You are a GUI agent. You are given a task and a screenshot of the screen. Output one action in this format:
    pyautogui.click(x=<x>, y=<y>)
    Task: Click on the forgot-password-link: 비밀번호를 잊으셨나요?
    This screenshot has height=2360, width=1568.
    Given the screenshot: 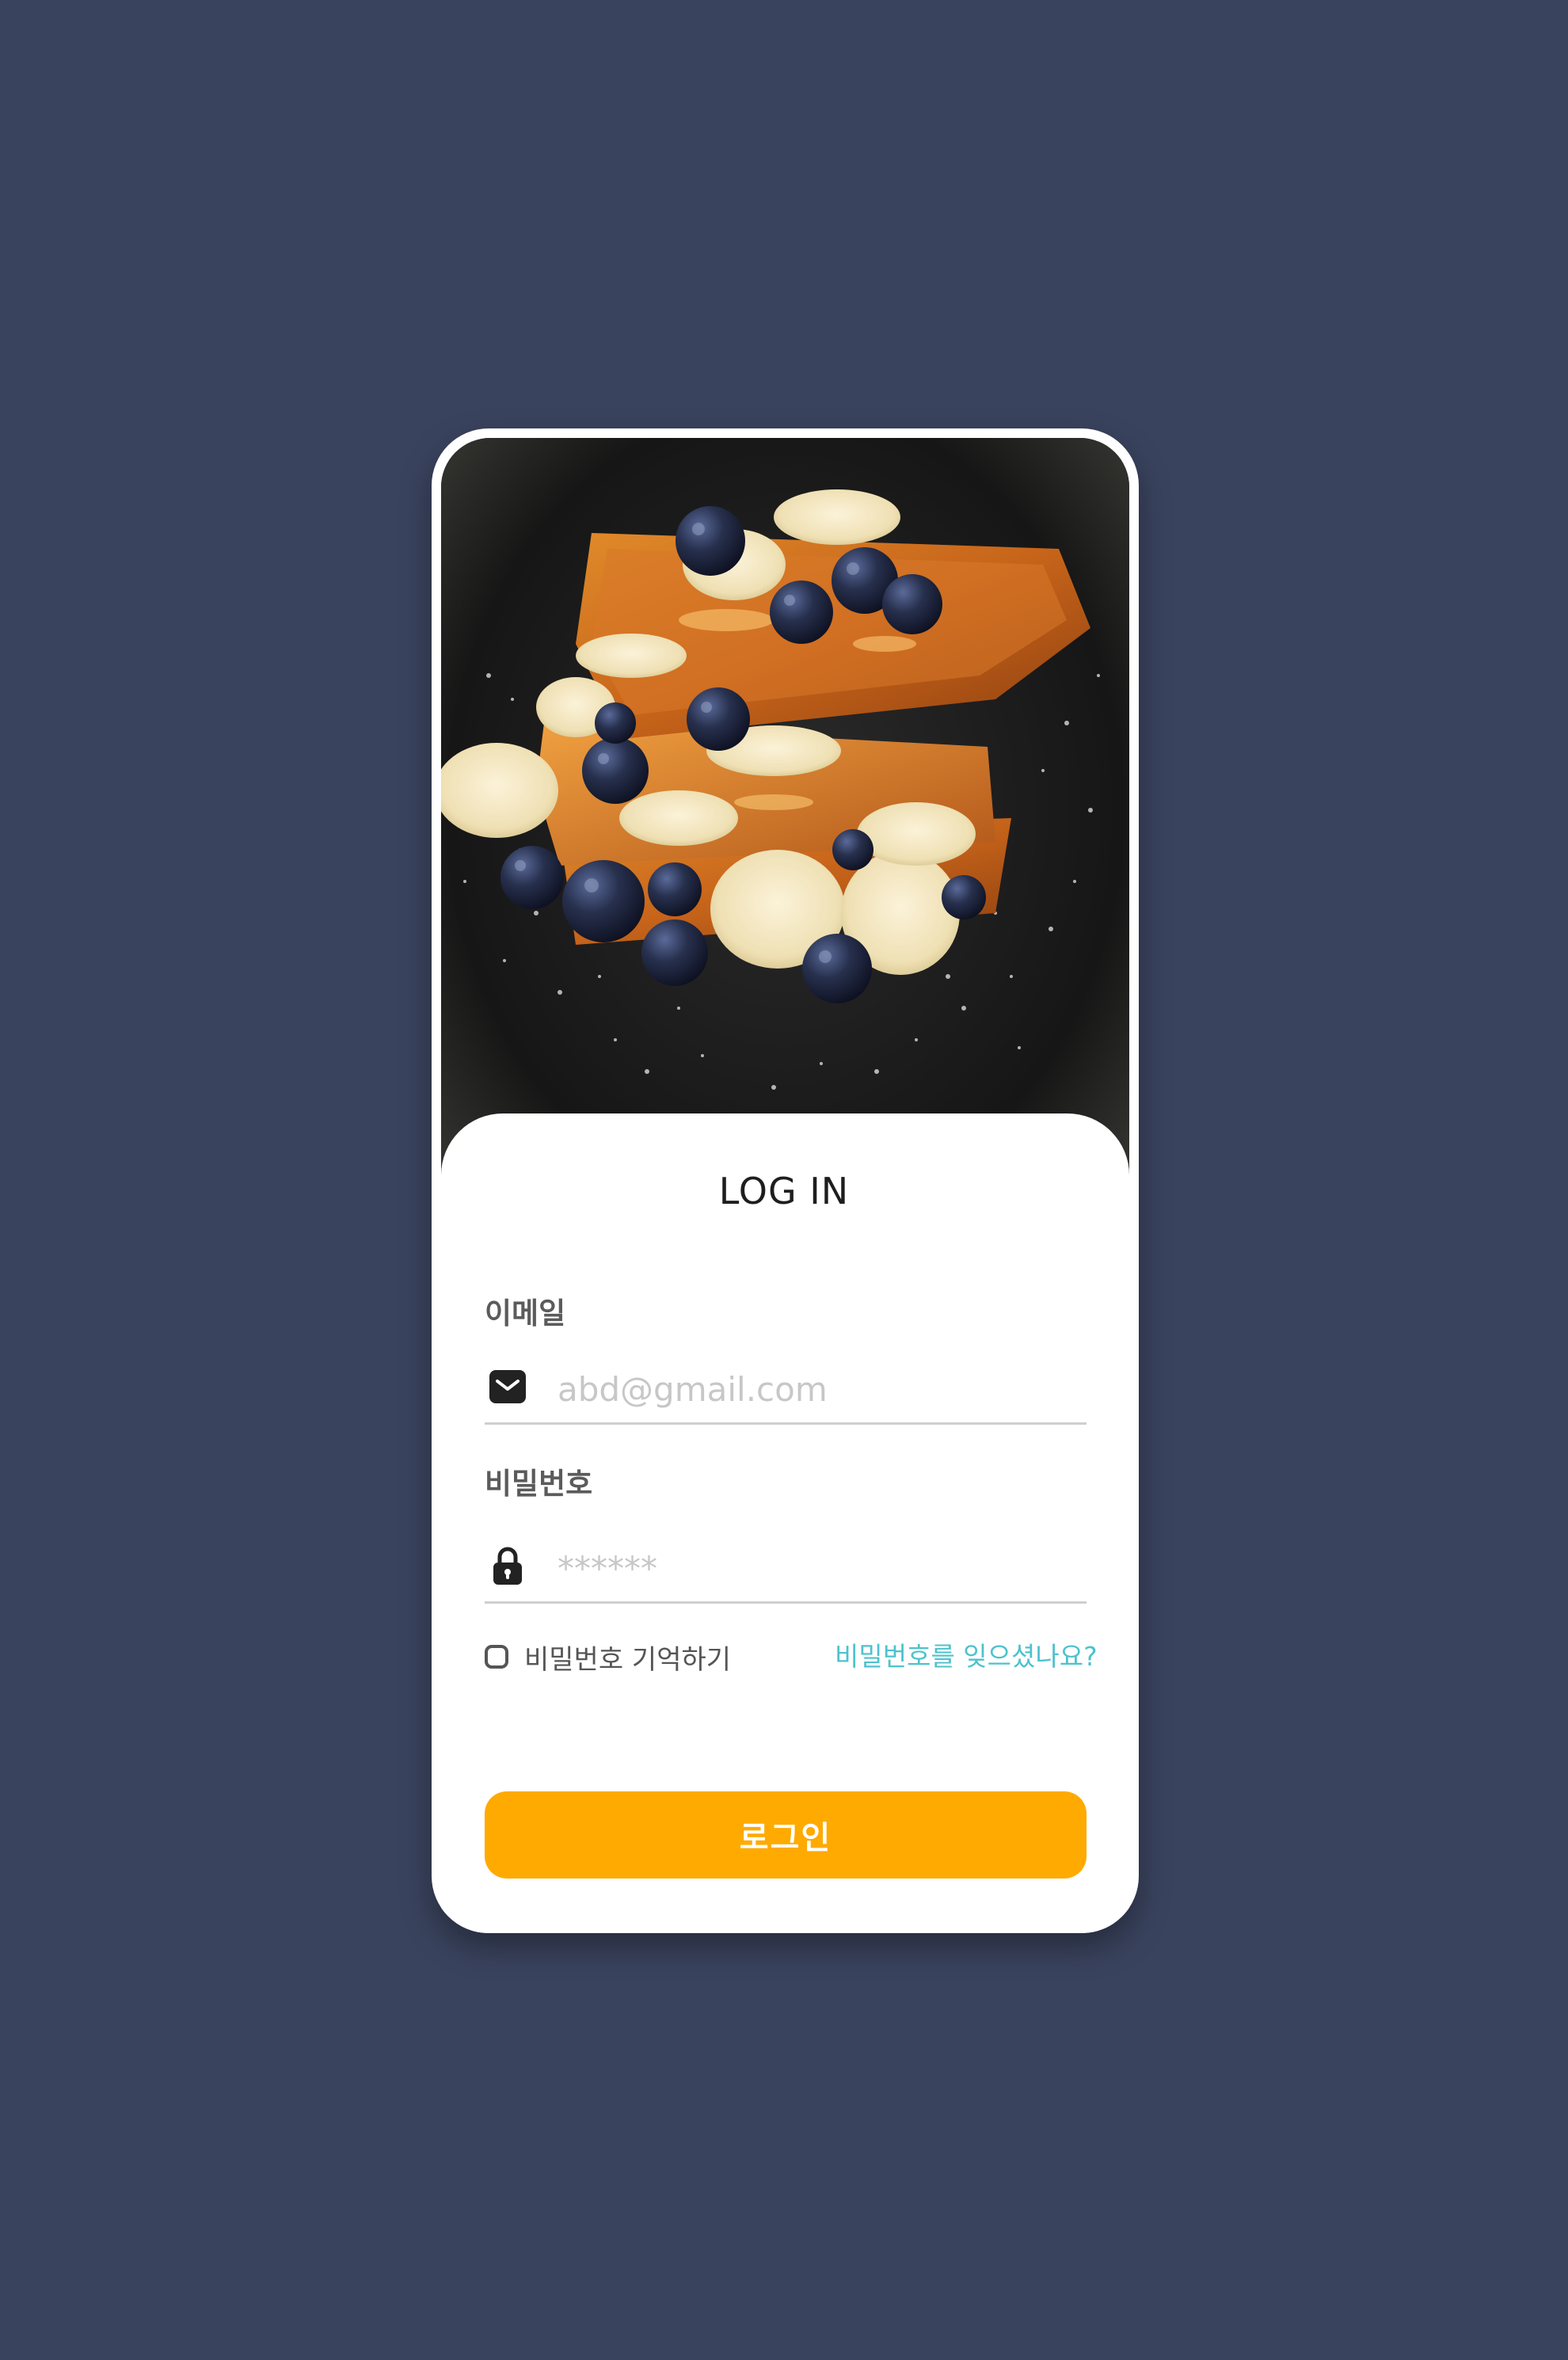 What is the action you would take?
    pyautogui.click(x=966, y=1657)
    